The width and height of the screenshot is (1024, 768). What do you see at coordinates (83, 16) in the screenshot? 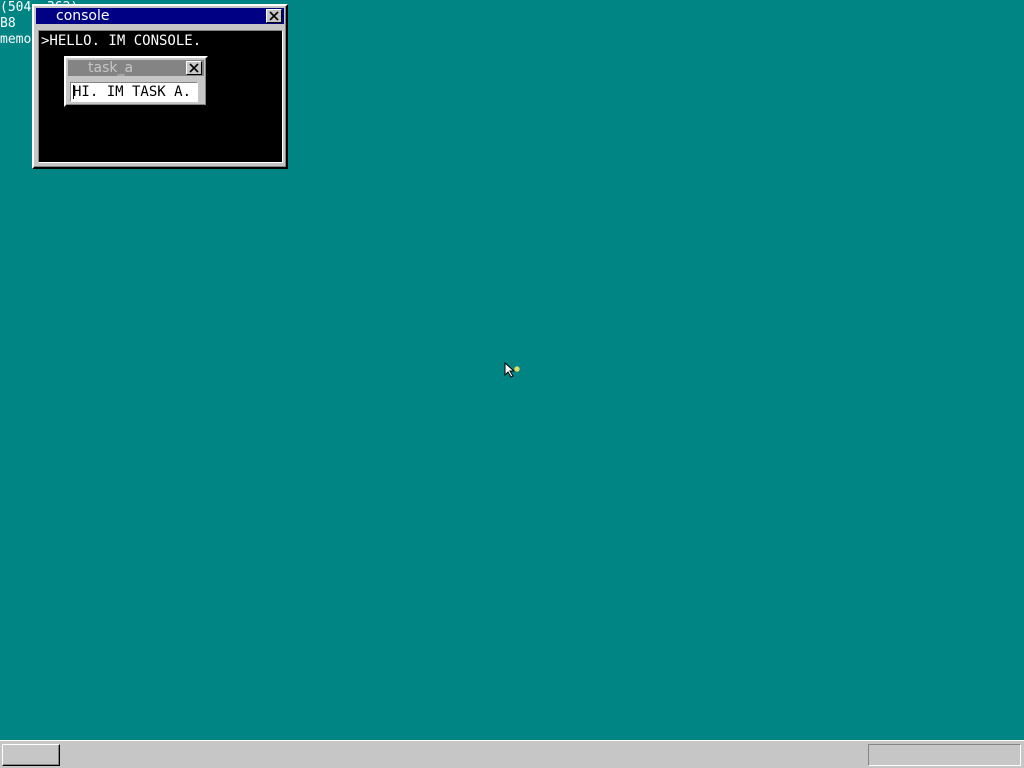
I see `console-title: console` at bounding box center [83, 16].